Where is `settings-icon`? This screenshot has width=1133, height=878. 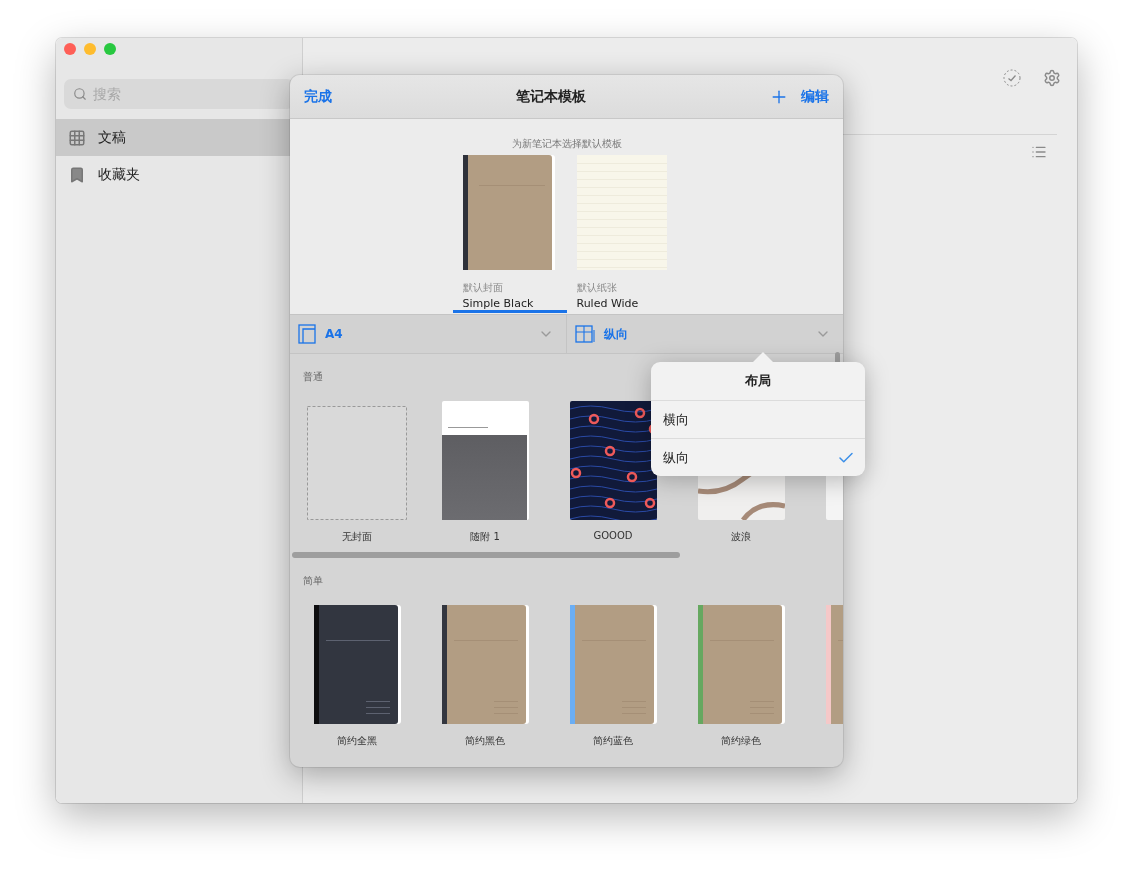 settings-icon is located at coordinates (1052, 78).